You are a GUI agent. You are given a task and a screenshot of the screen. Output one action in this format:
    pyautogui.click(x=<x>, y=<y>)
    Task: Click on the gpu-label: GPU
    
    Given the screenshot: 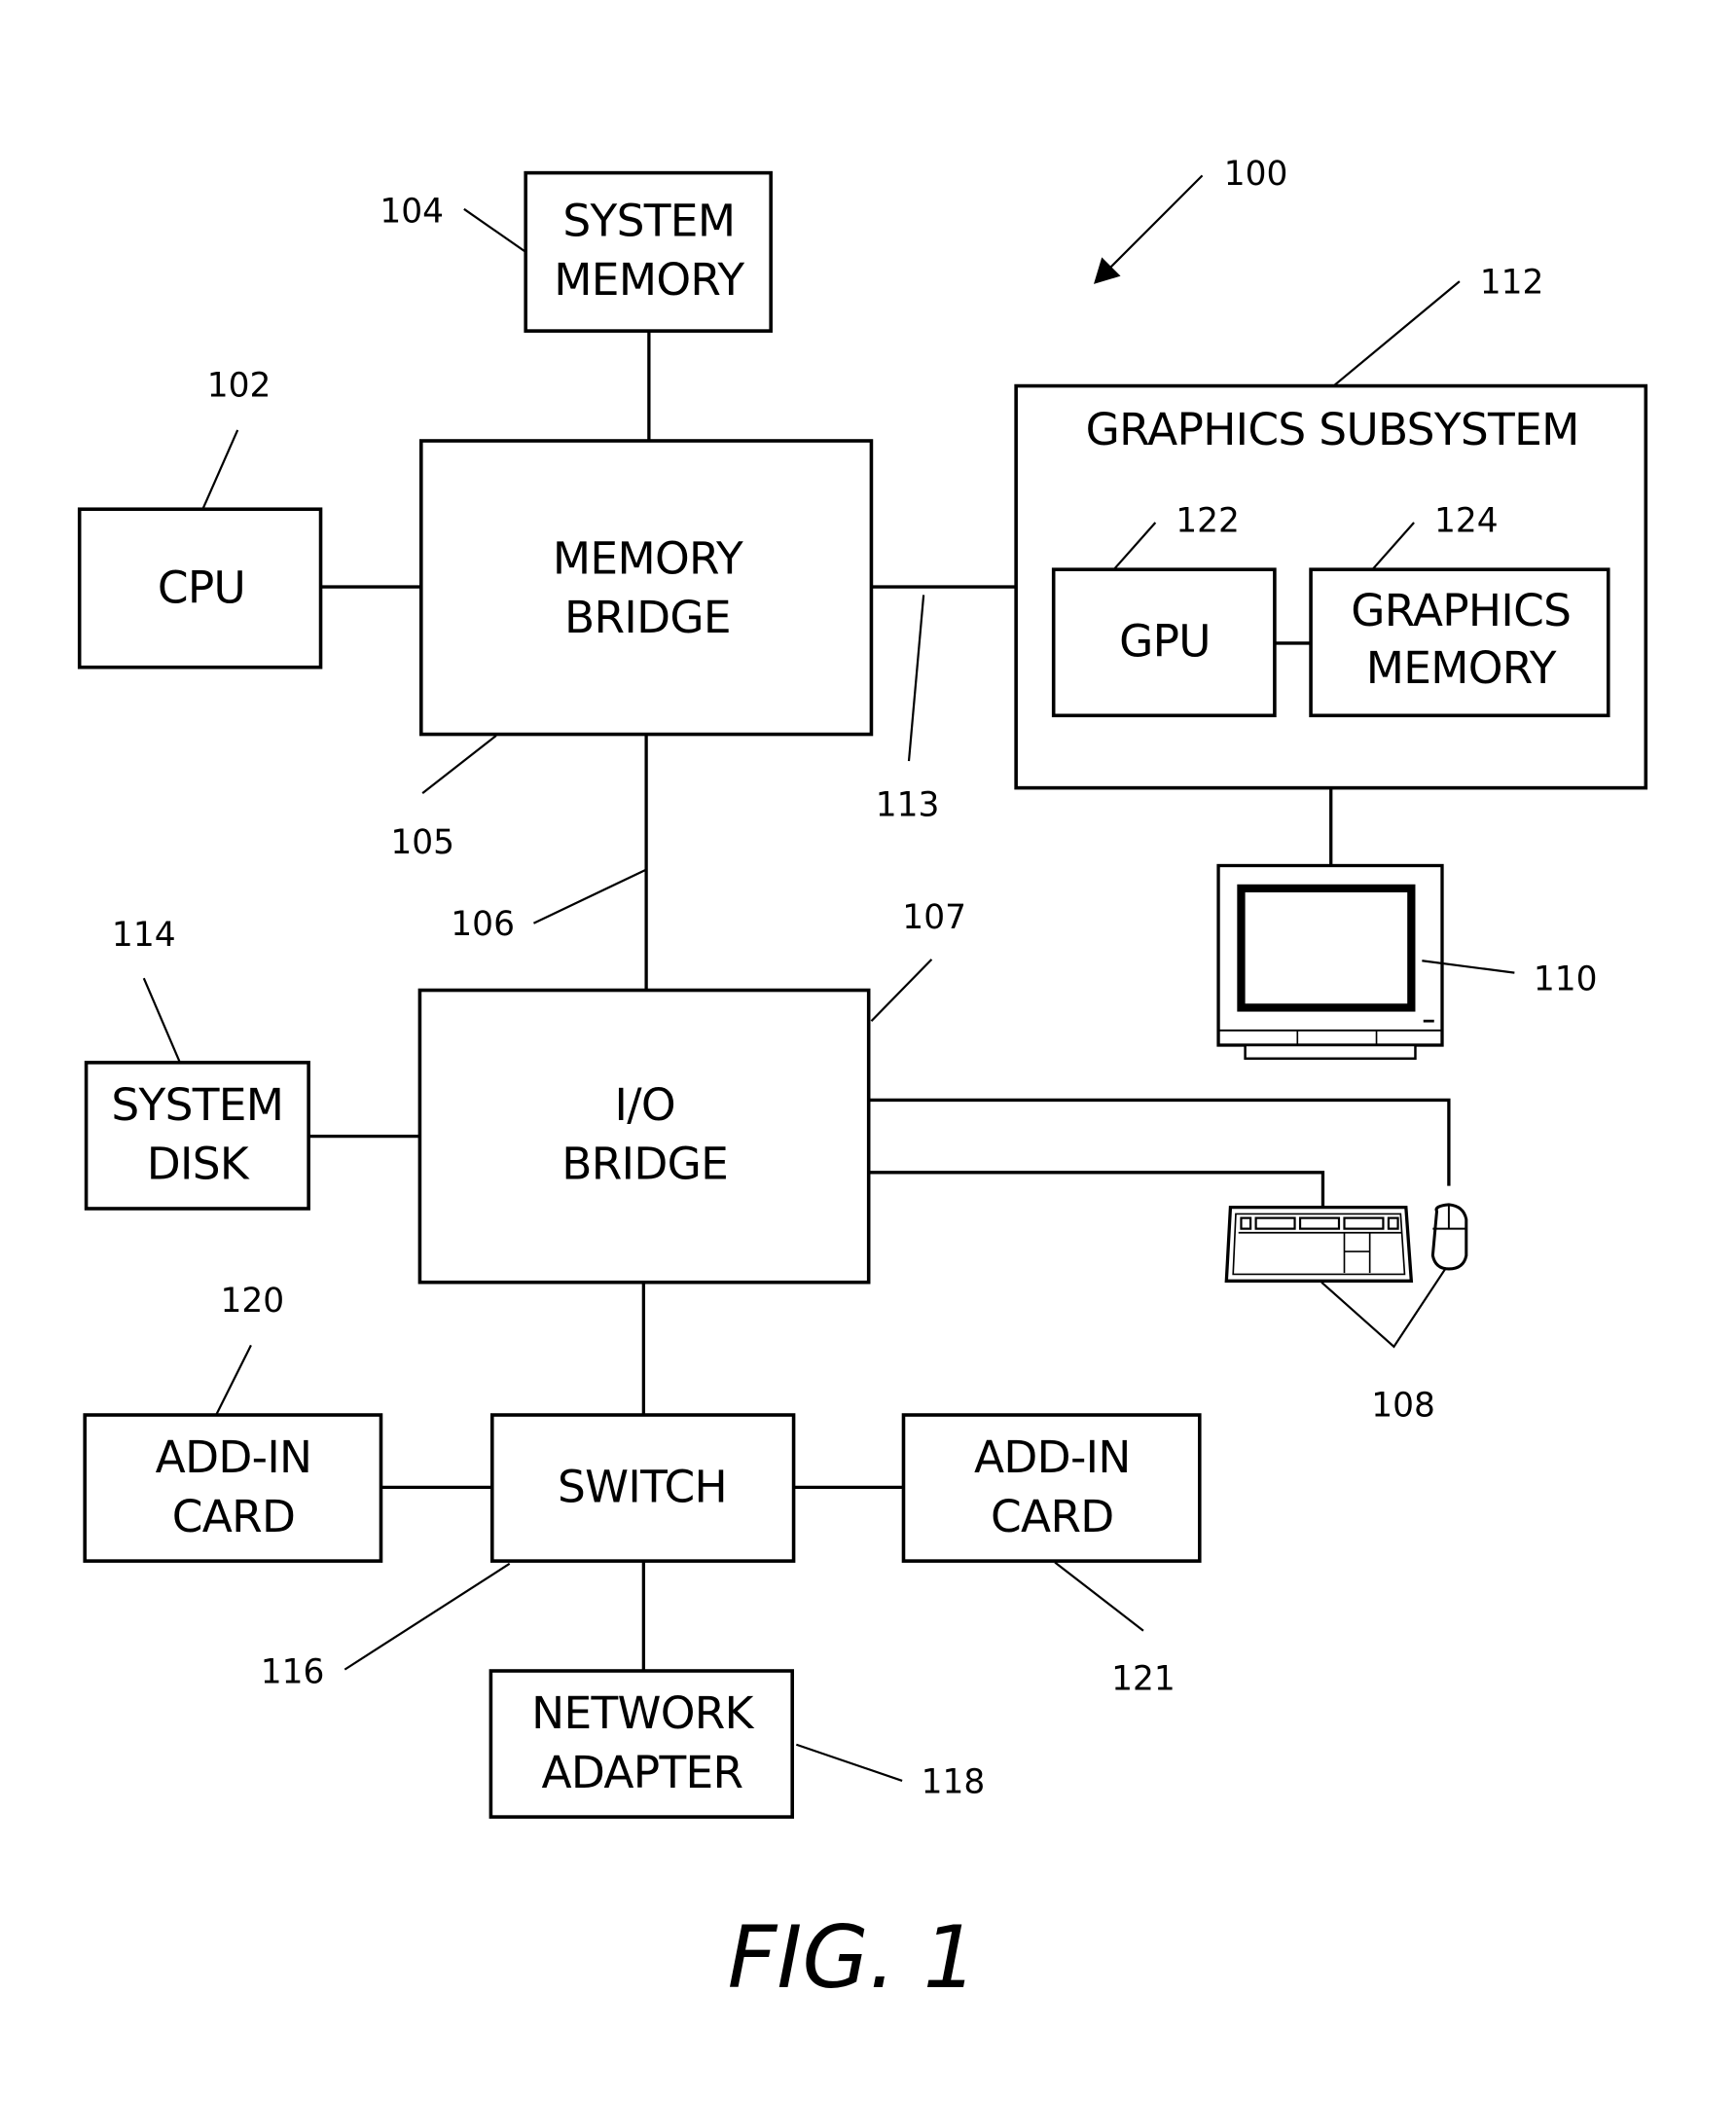 What is the action you would take?
    pyautogui.click(x=1165, y=642)
    